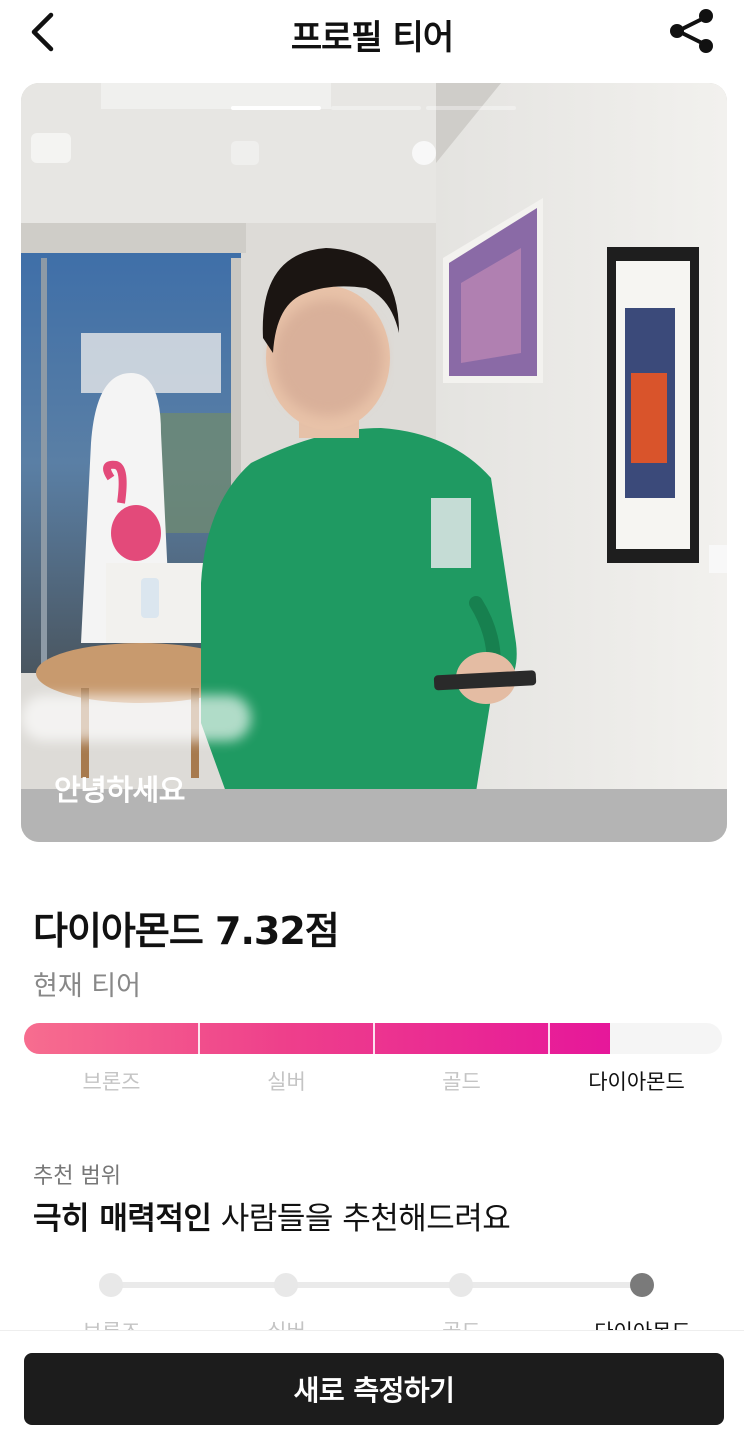 This screenshot has height=1440, width=744. I want to click on recommend-range-track, so click(377, 1285).